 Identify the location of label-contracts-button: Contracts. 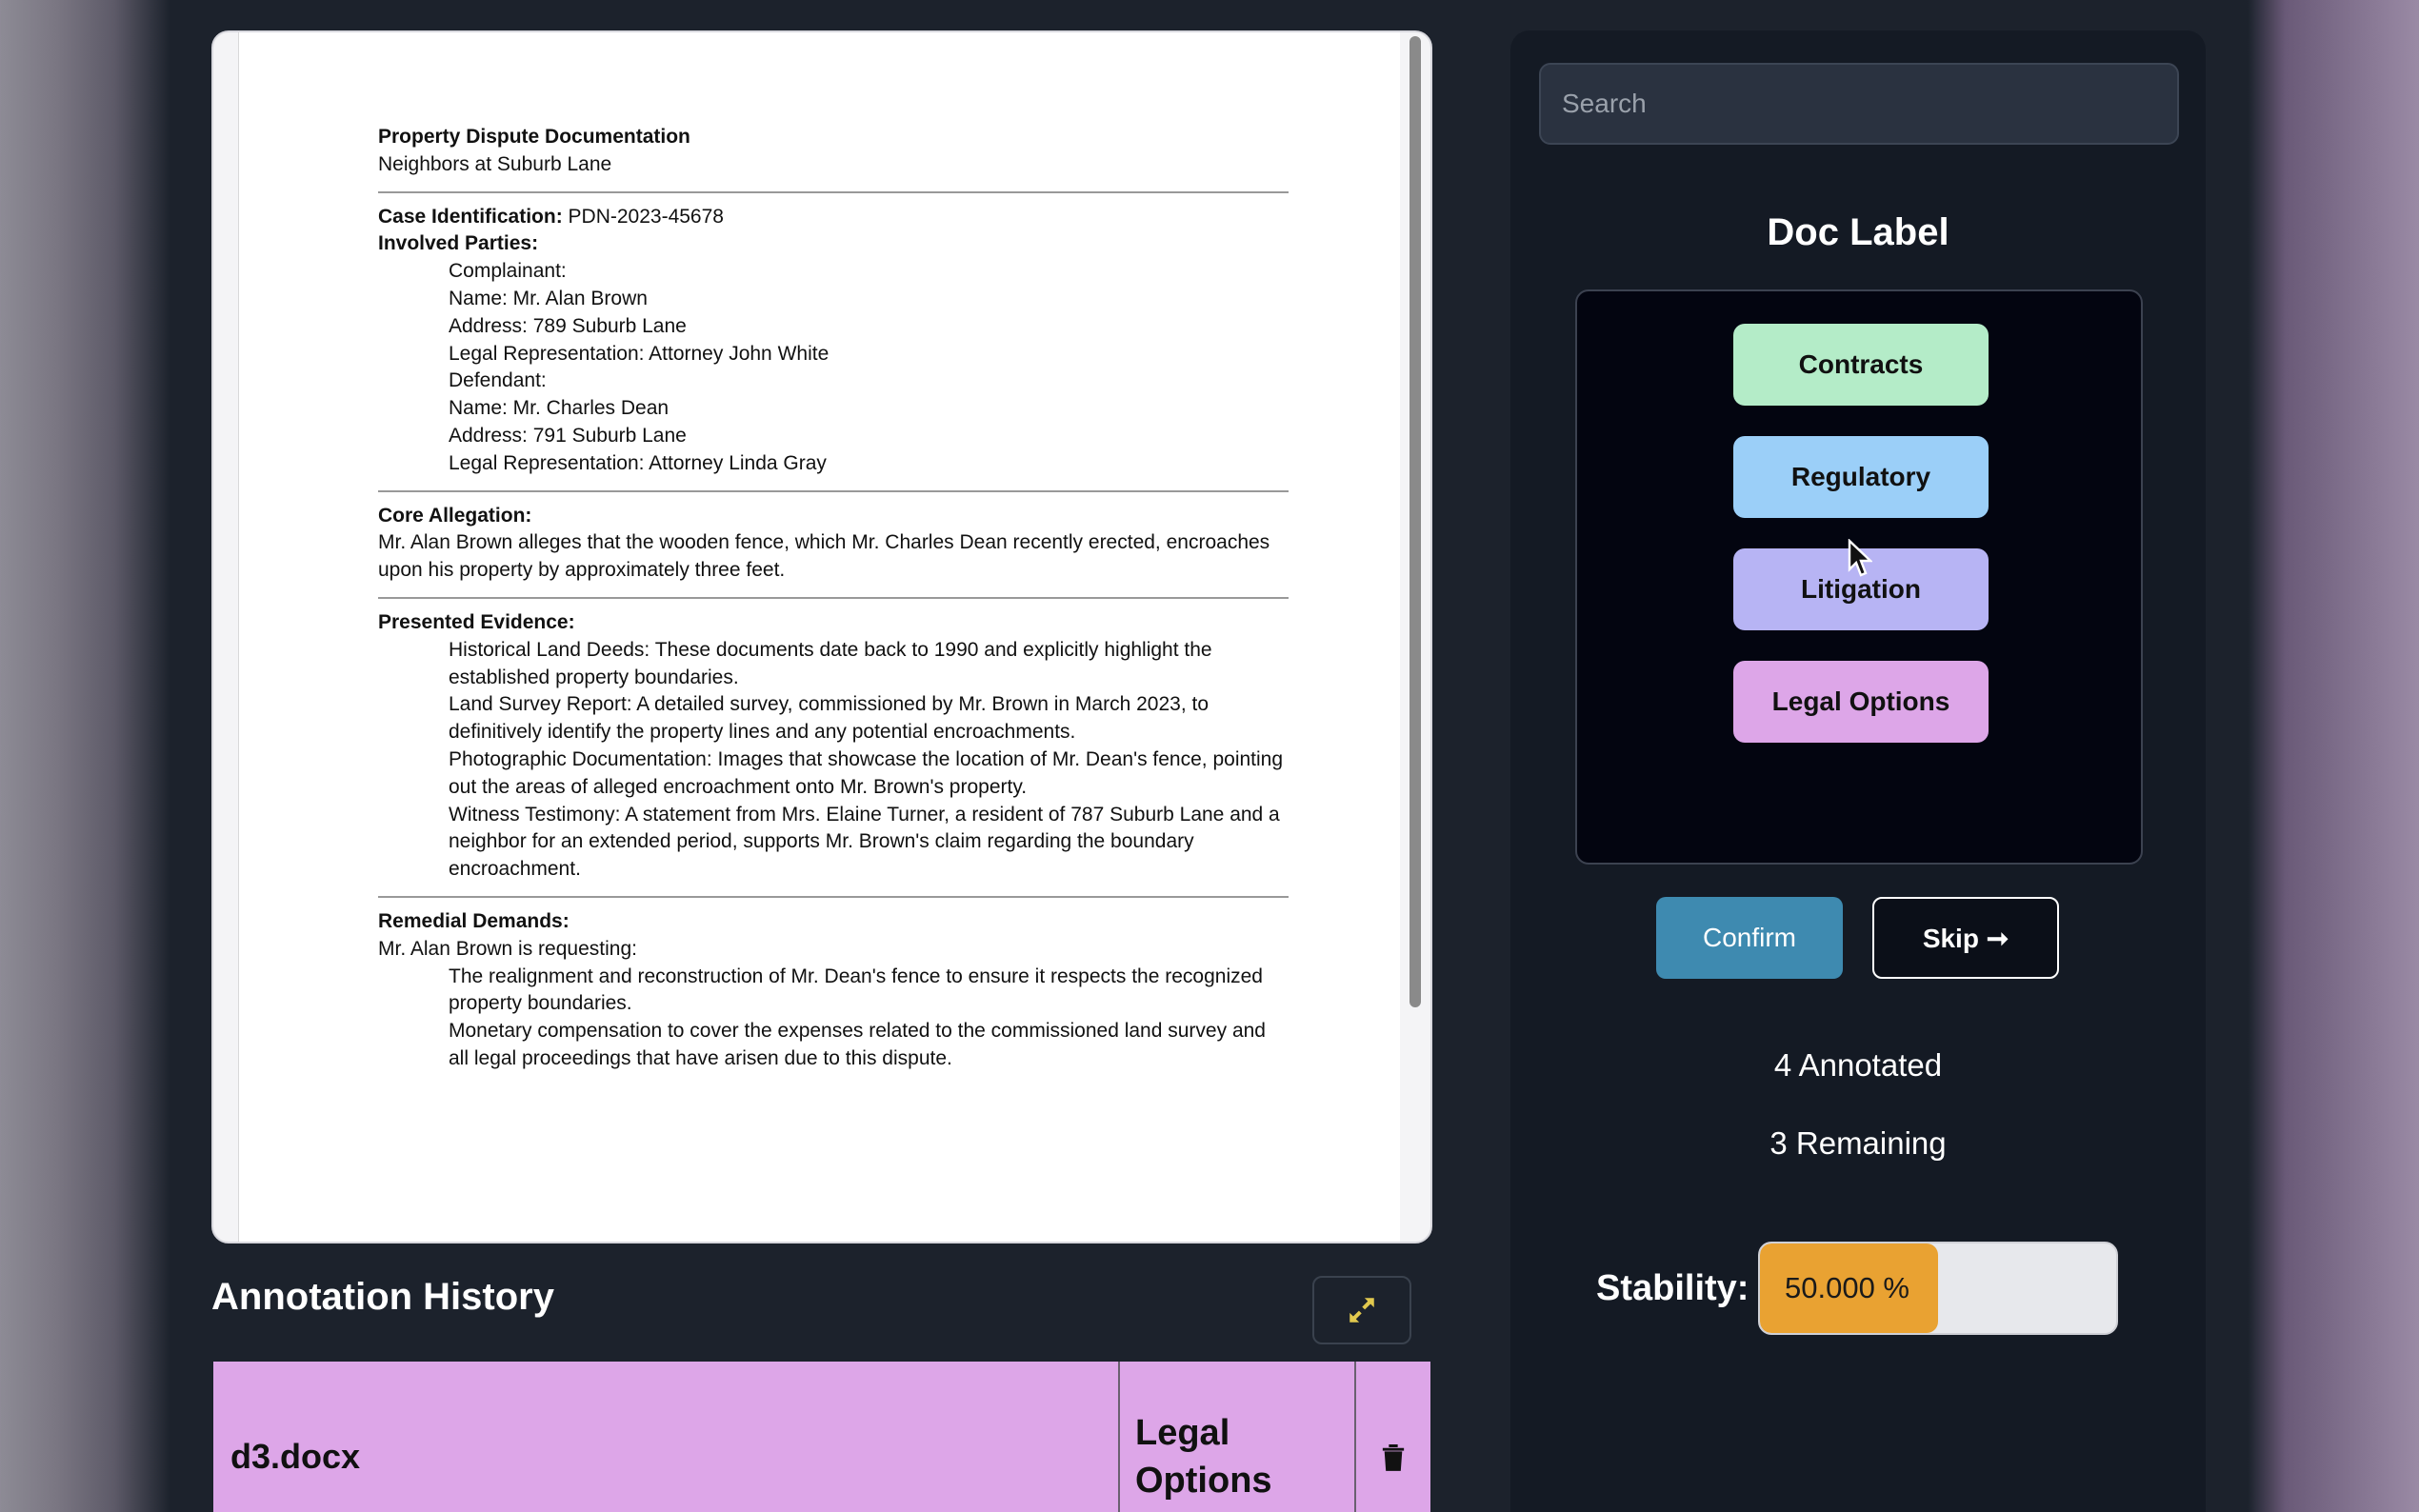
(1861, 365).